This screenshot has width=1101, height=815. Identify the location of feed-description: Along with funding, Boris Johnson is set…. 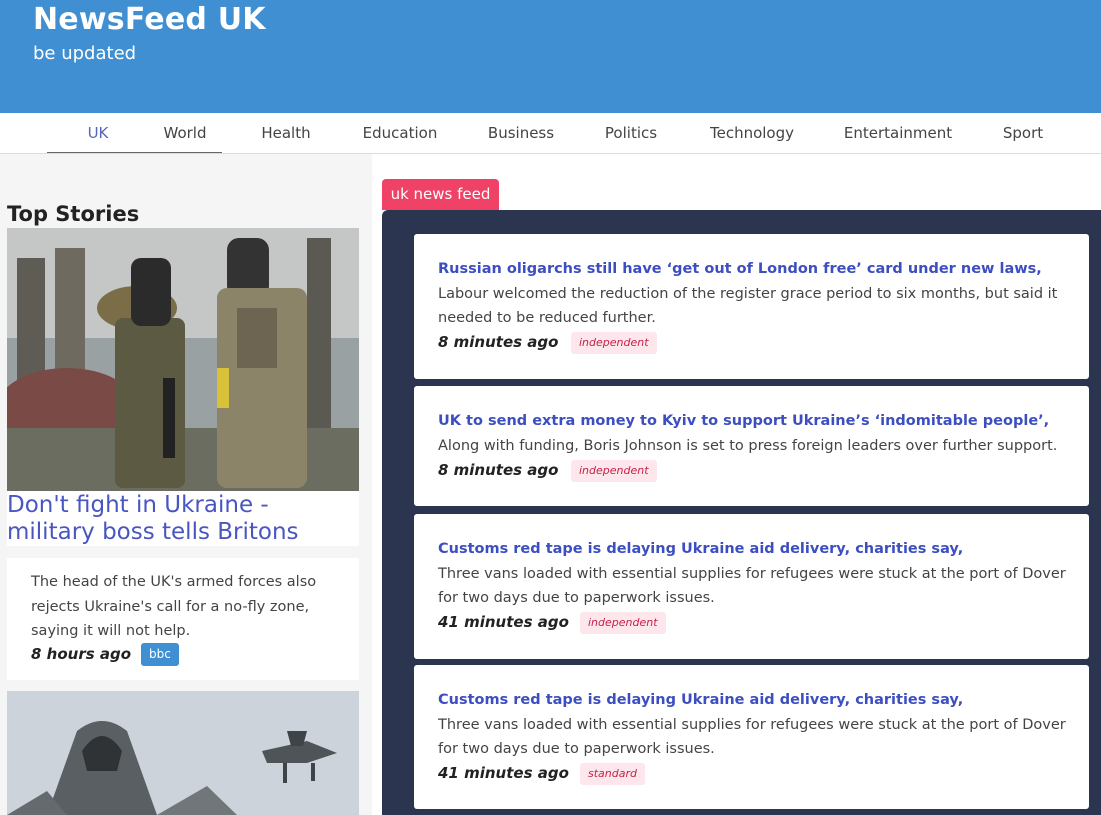
(748, 446).